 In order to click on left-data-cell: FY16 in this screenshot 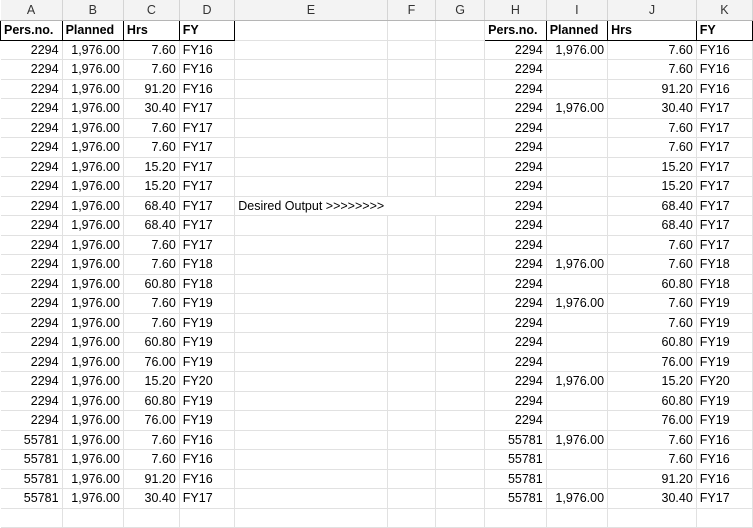, I will do `click(207, 89)`.